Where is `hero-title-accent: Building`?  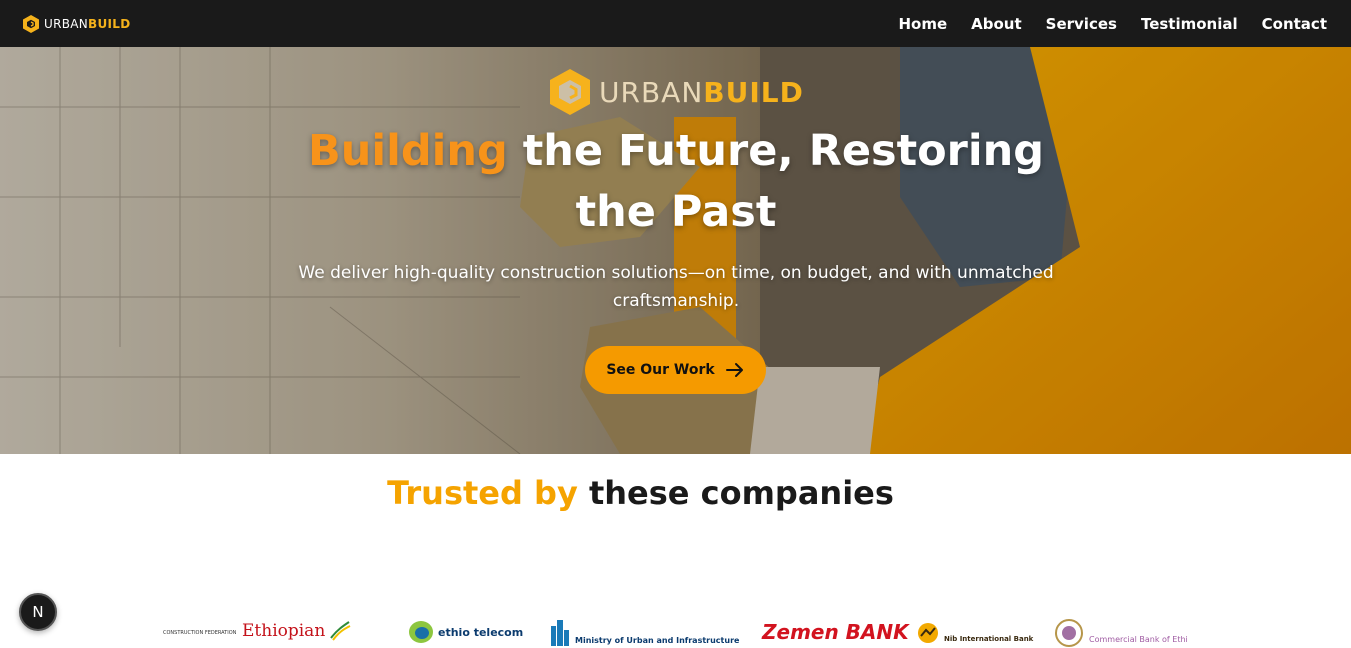 hero-title-accent: Building is located at coordinates (407, 151).